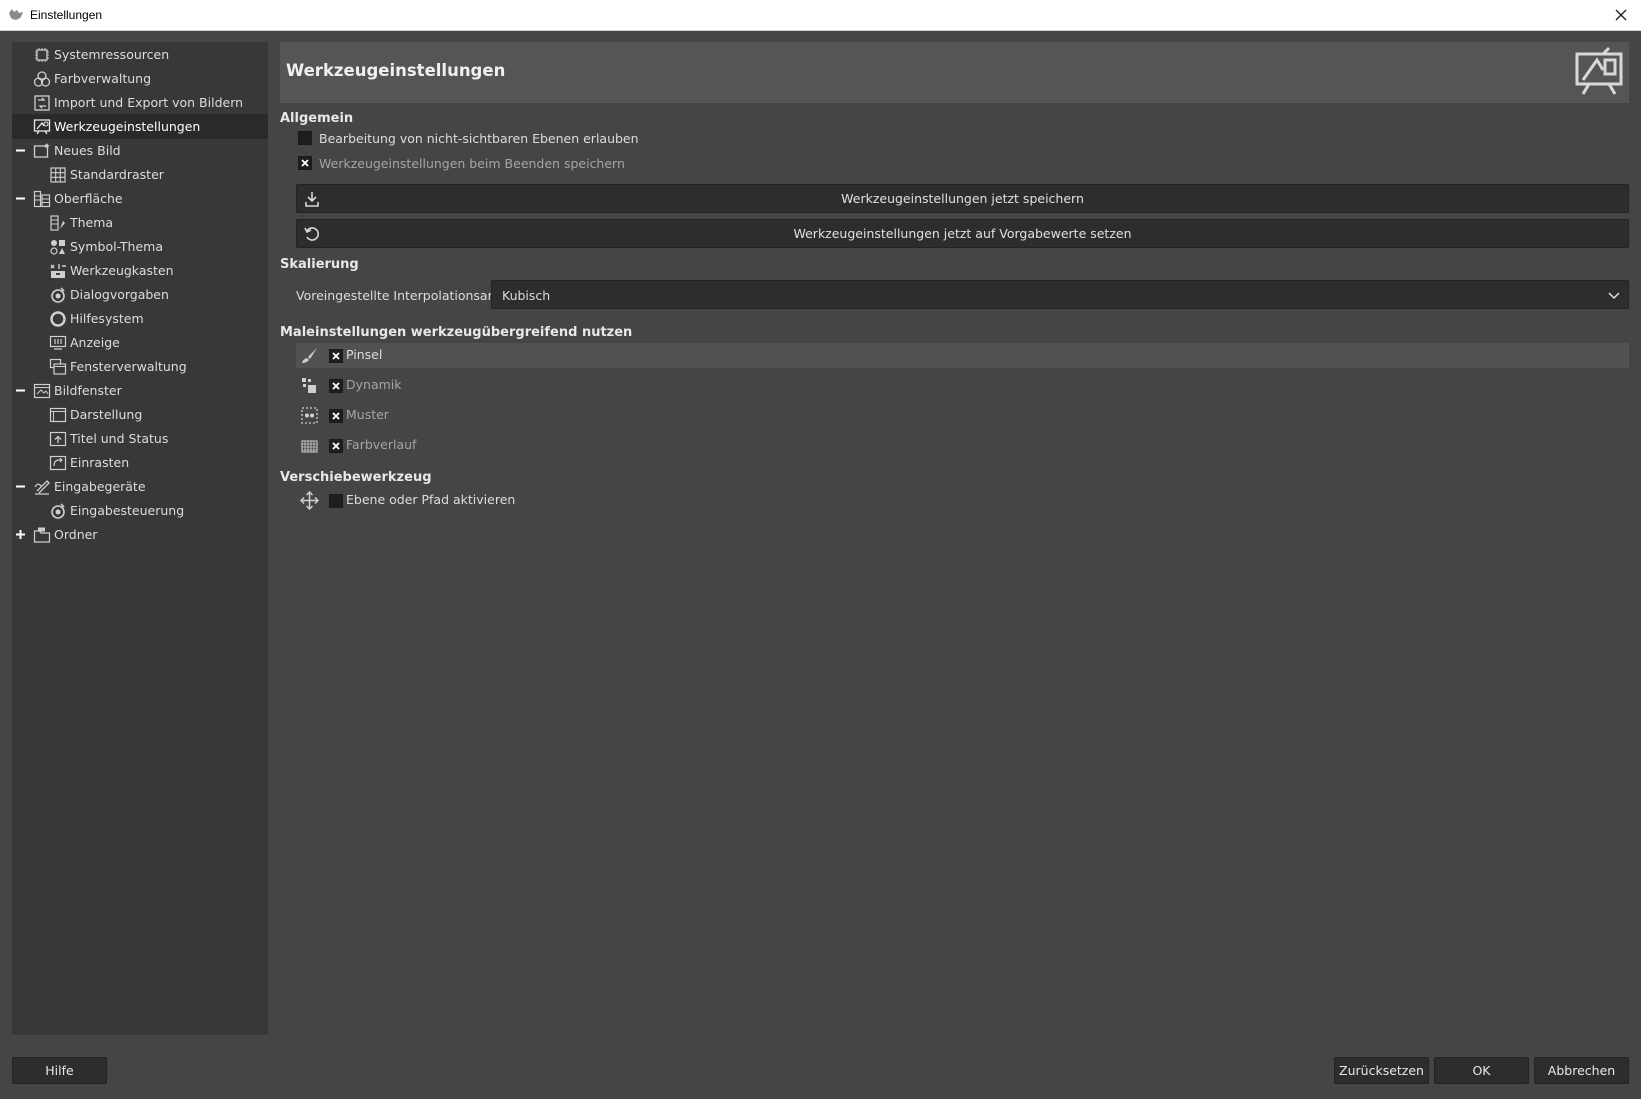 The width and height of the screenshot is (1641, 1099). I want to click on sidebar-item-label: Farbverwaltung, so click(103, 78).